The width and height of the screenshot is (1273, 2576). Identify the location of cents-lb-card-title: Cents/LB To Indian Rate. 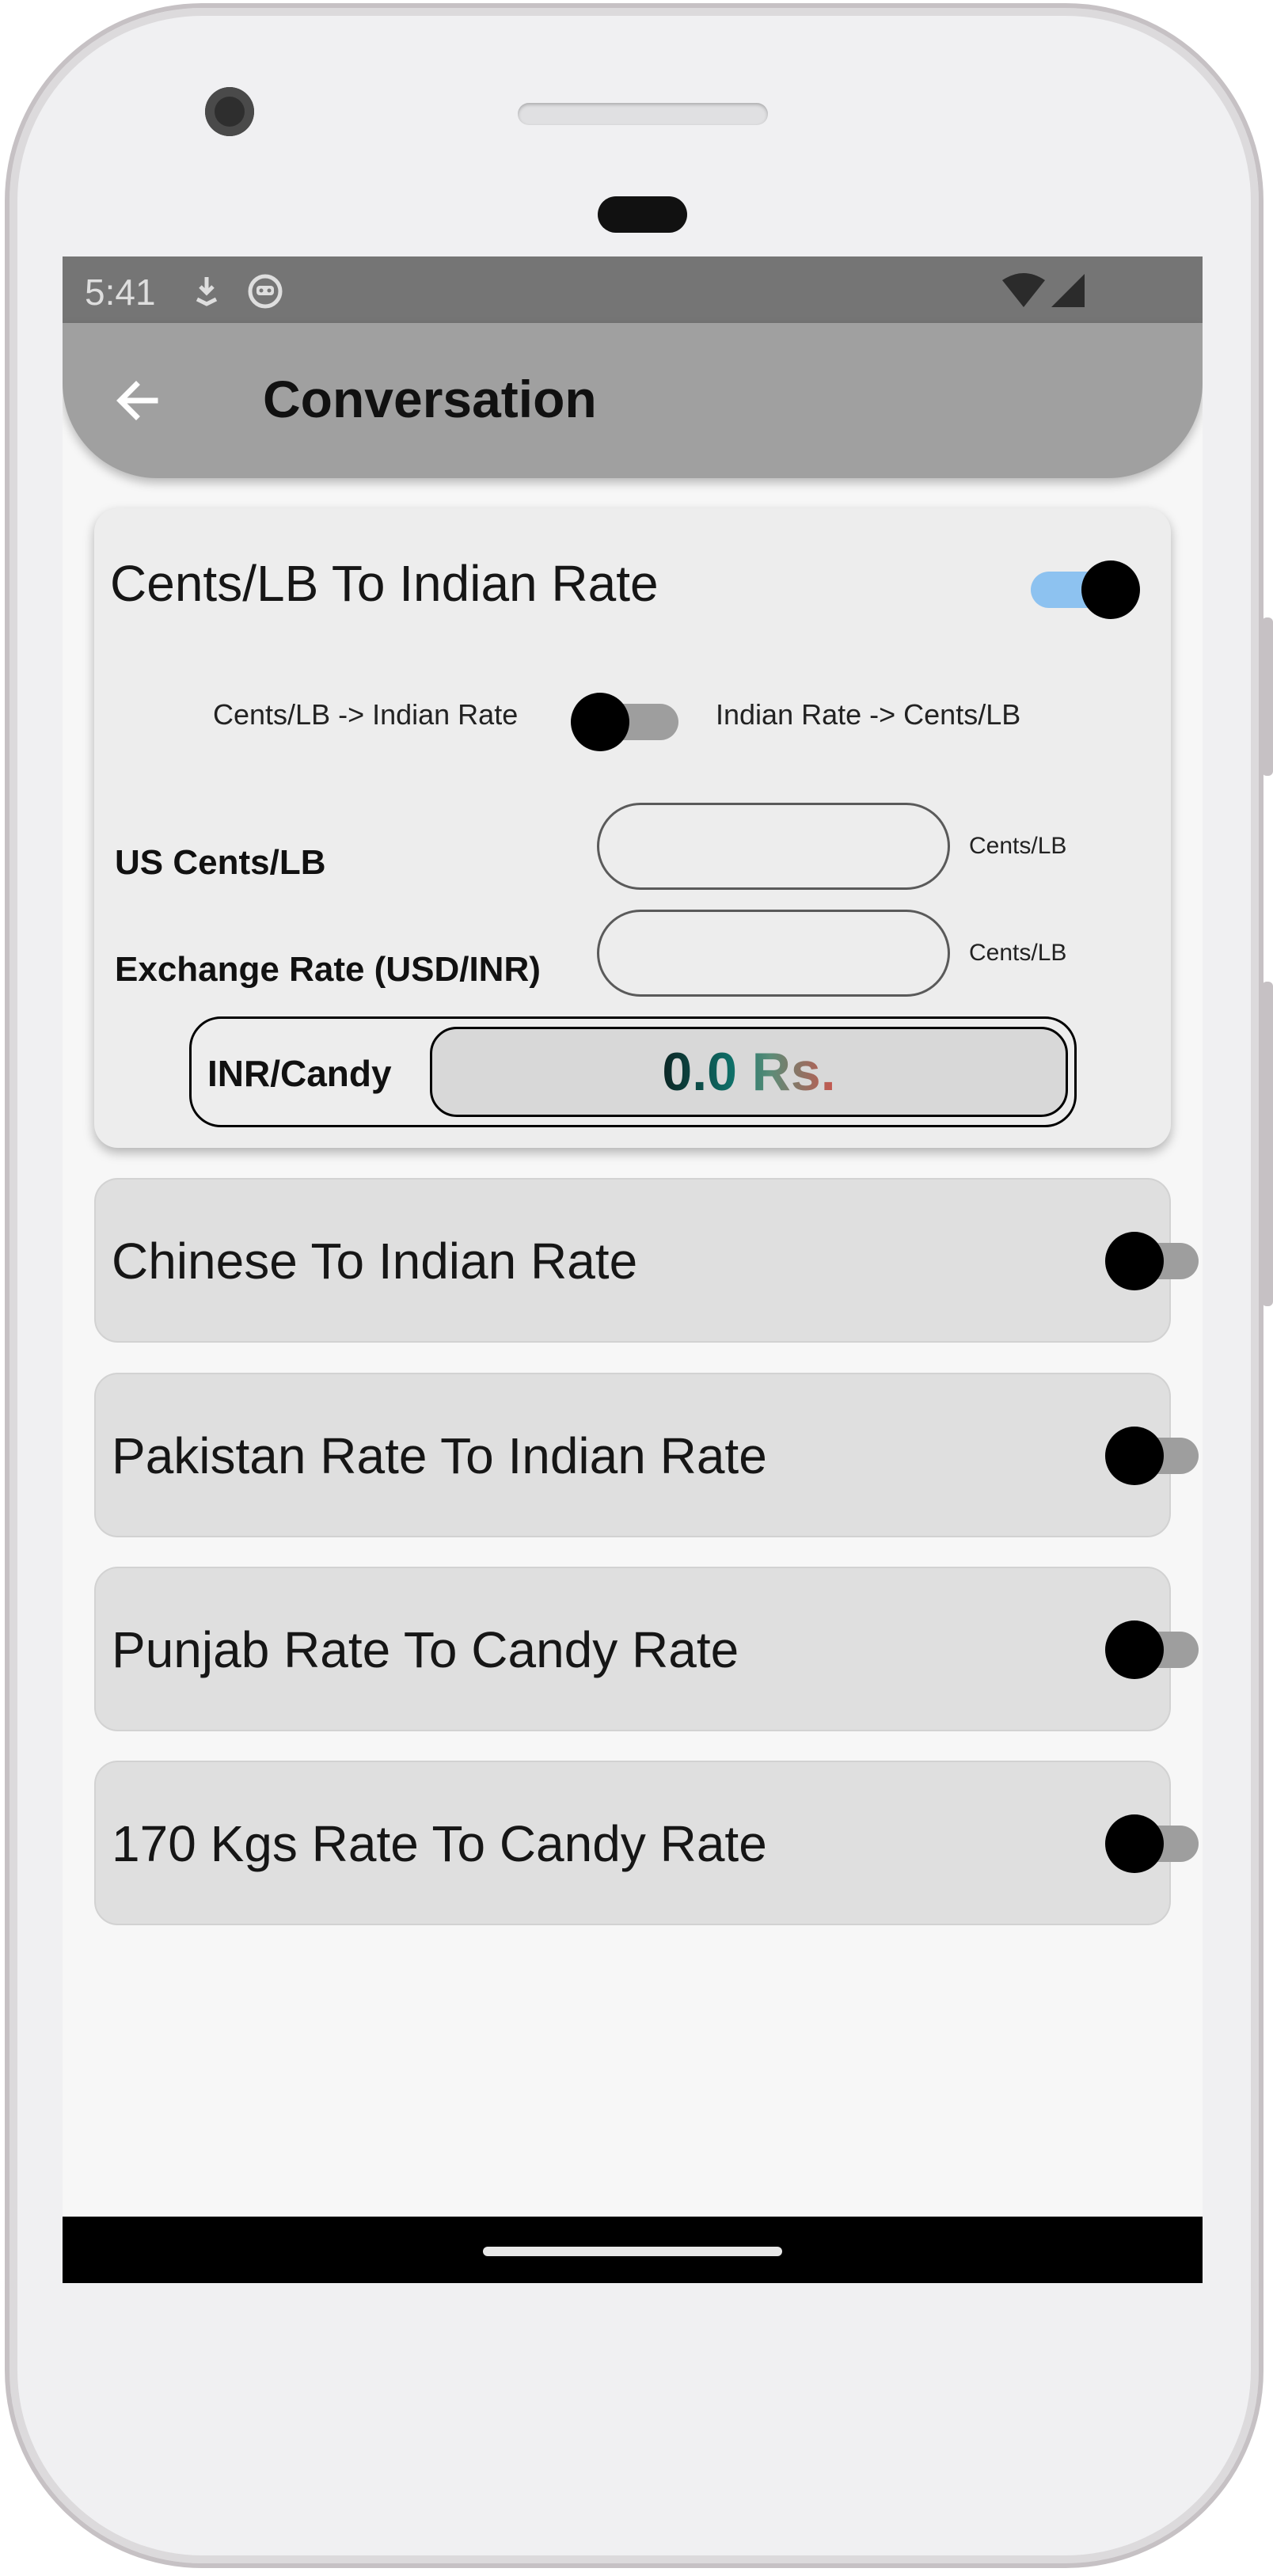
(384, 583).